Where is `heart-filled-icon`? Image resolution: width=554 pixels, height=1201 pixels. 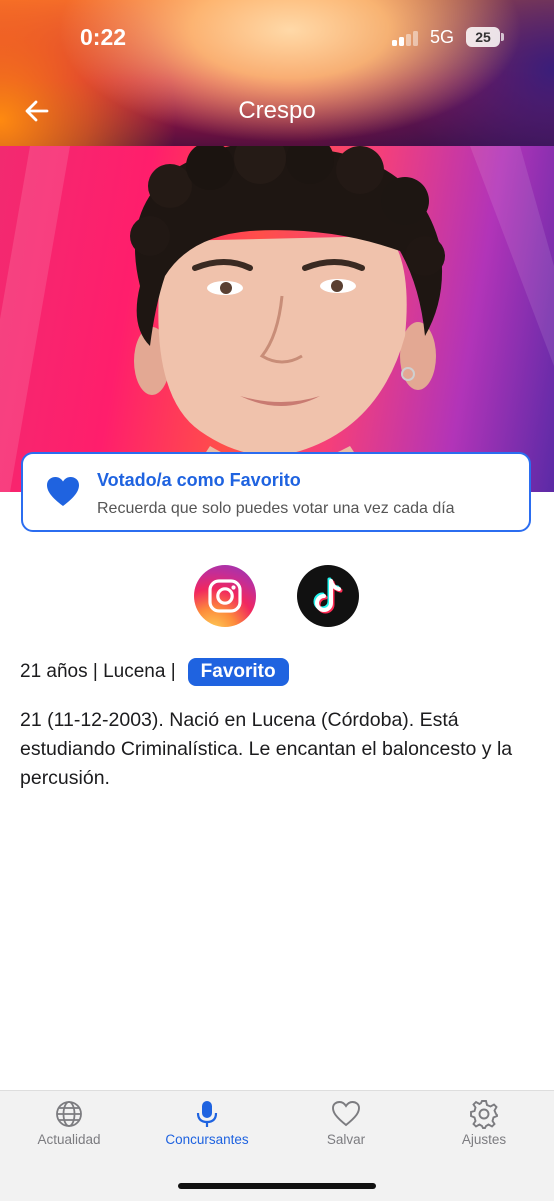 heart-filled-icon is located at coordinates (63, 491).